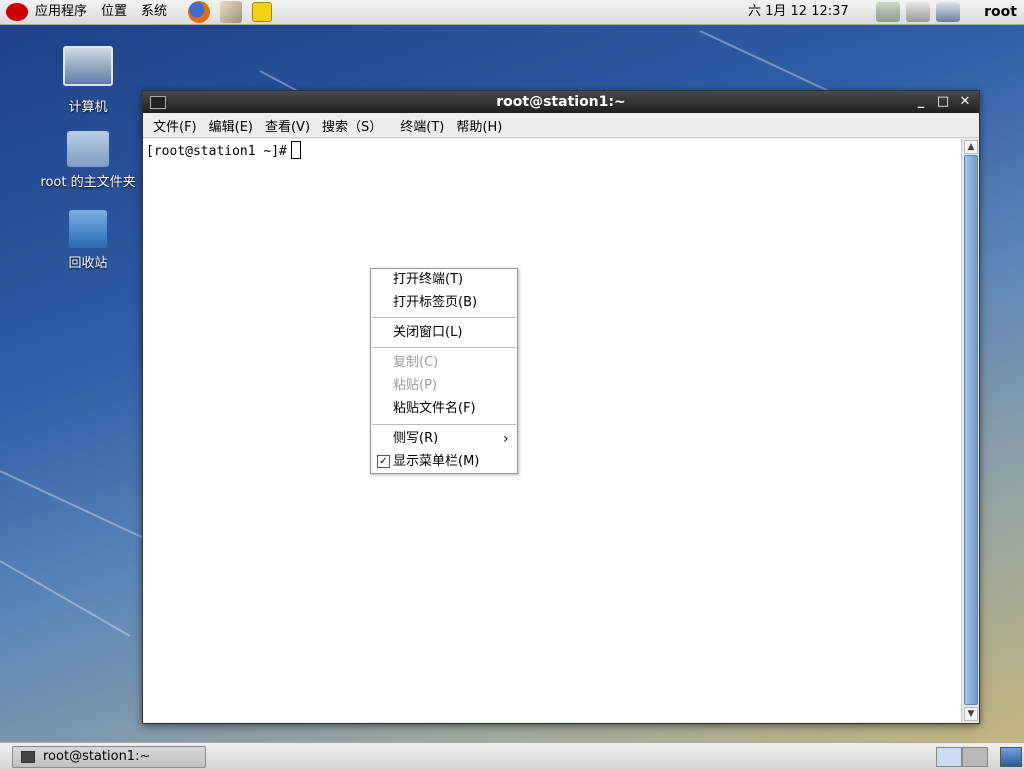 This screenshot has height=769, width=1024. Describe the element at coordinates (287, 125) in the screenshot. I see `menu-view: 查看(V)` at that location.